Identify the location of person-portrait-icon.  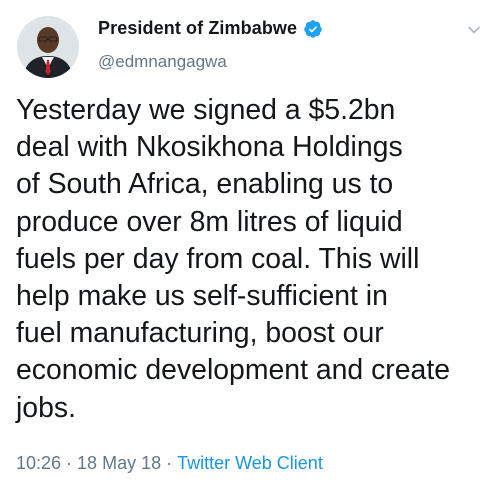
(48, 47).